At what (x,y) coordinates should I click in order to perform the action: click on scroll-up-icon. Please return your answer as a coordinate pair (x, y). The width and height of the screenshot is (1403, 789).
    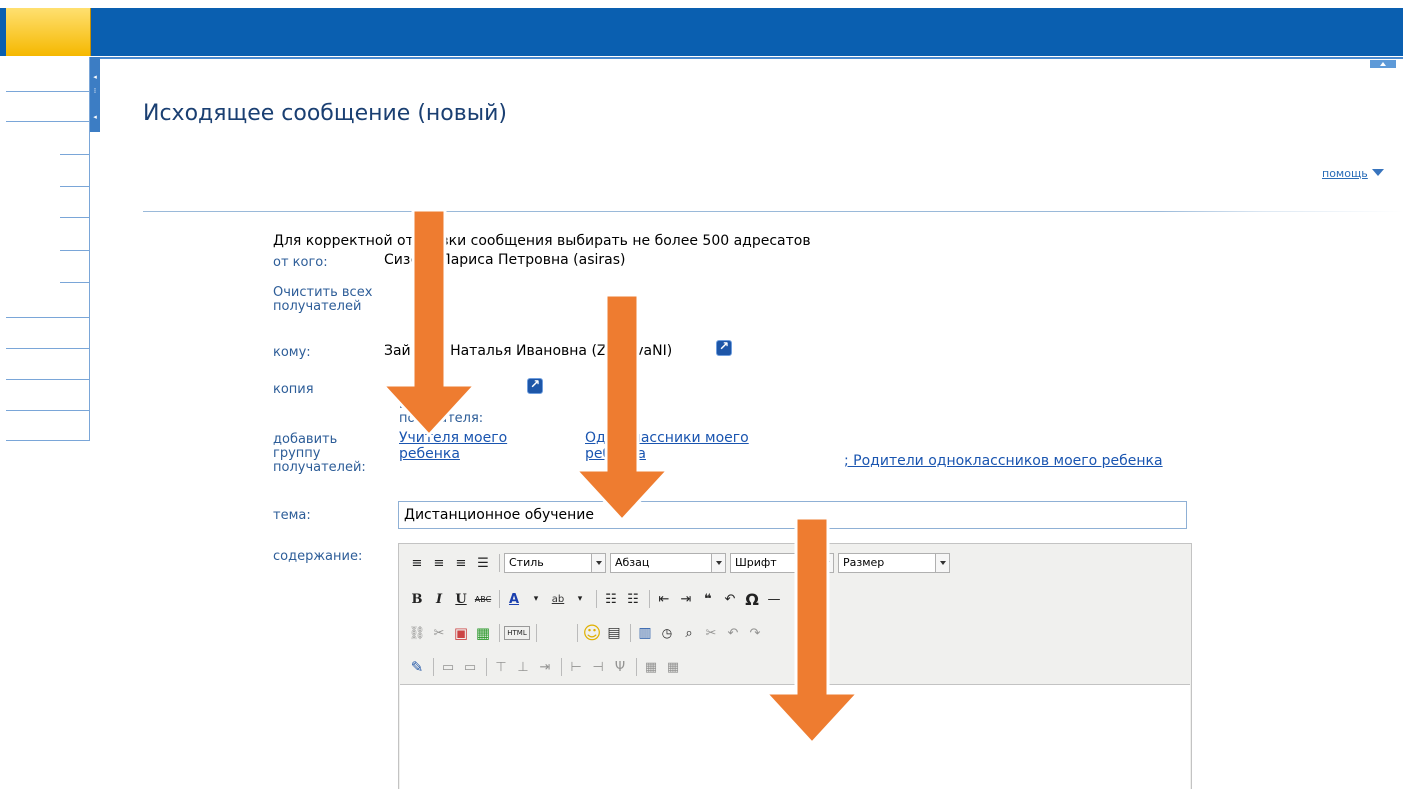
    Looking at the image, I should click on (1383, 64).